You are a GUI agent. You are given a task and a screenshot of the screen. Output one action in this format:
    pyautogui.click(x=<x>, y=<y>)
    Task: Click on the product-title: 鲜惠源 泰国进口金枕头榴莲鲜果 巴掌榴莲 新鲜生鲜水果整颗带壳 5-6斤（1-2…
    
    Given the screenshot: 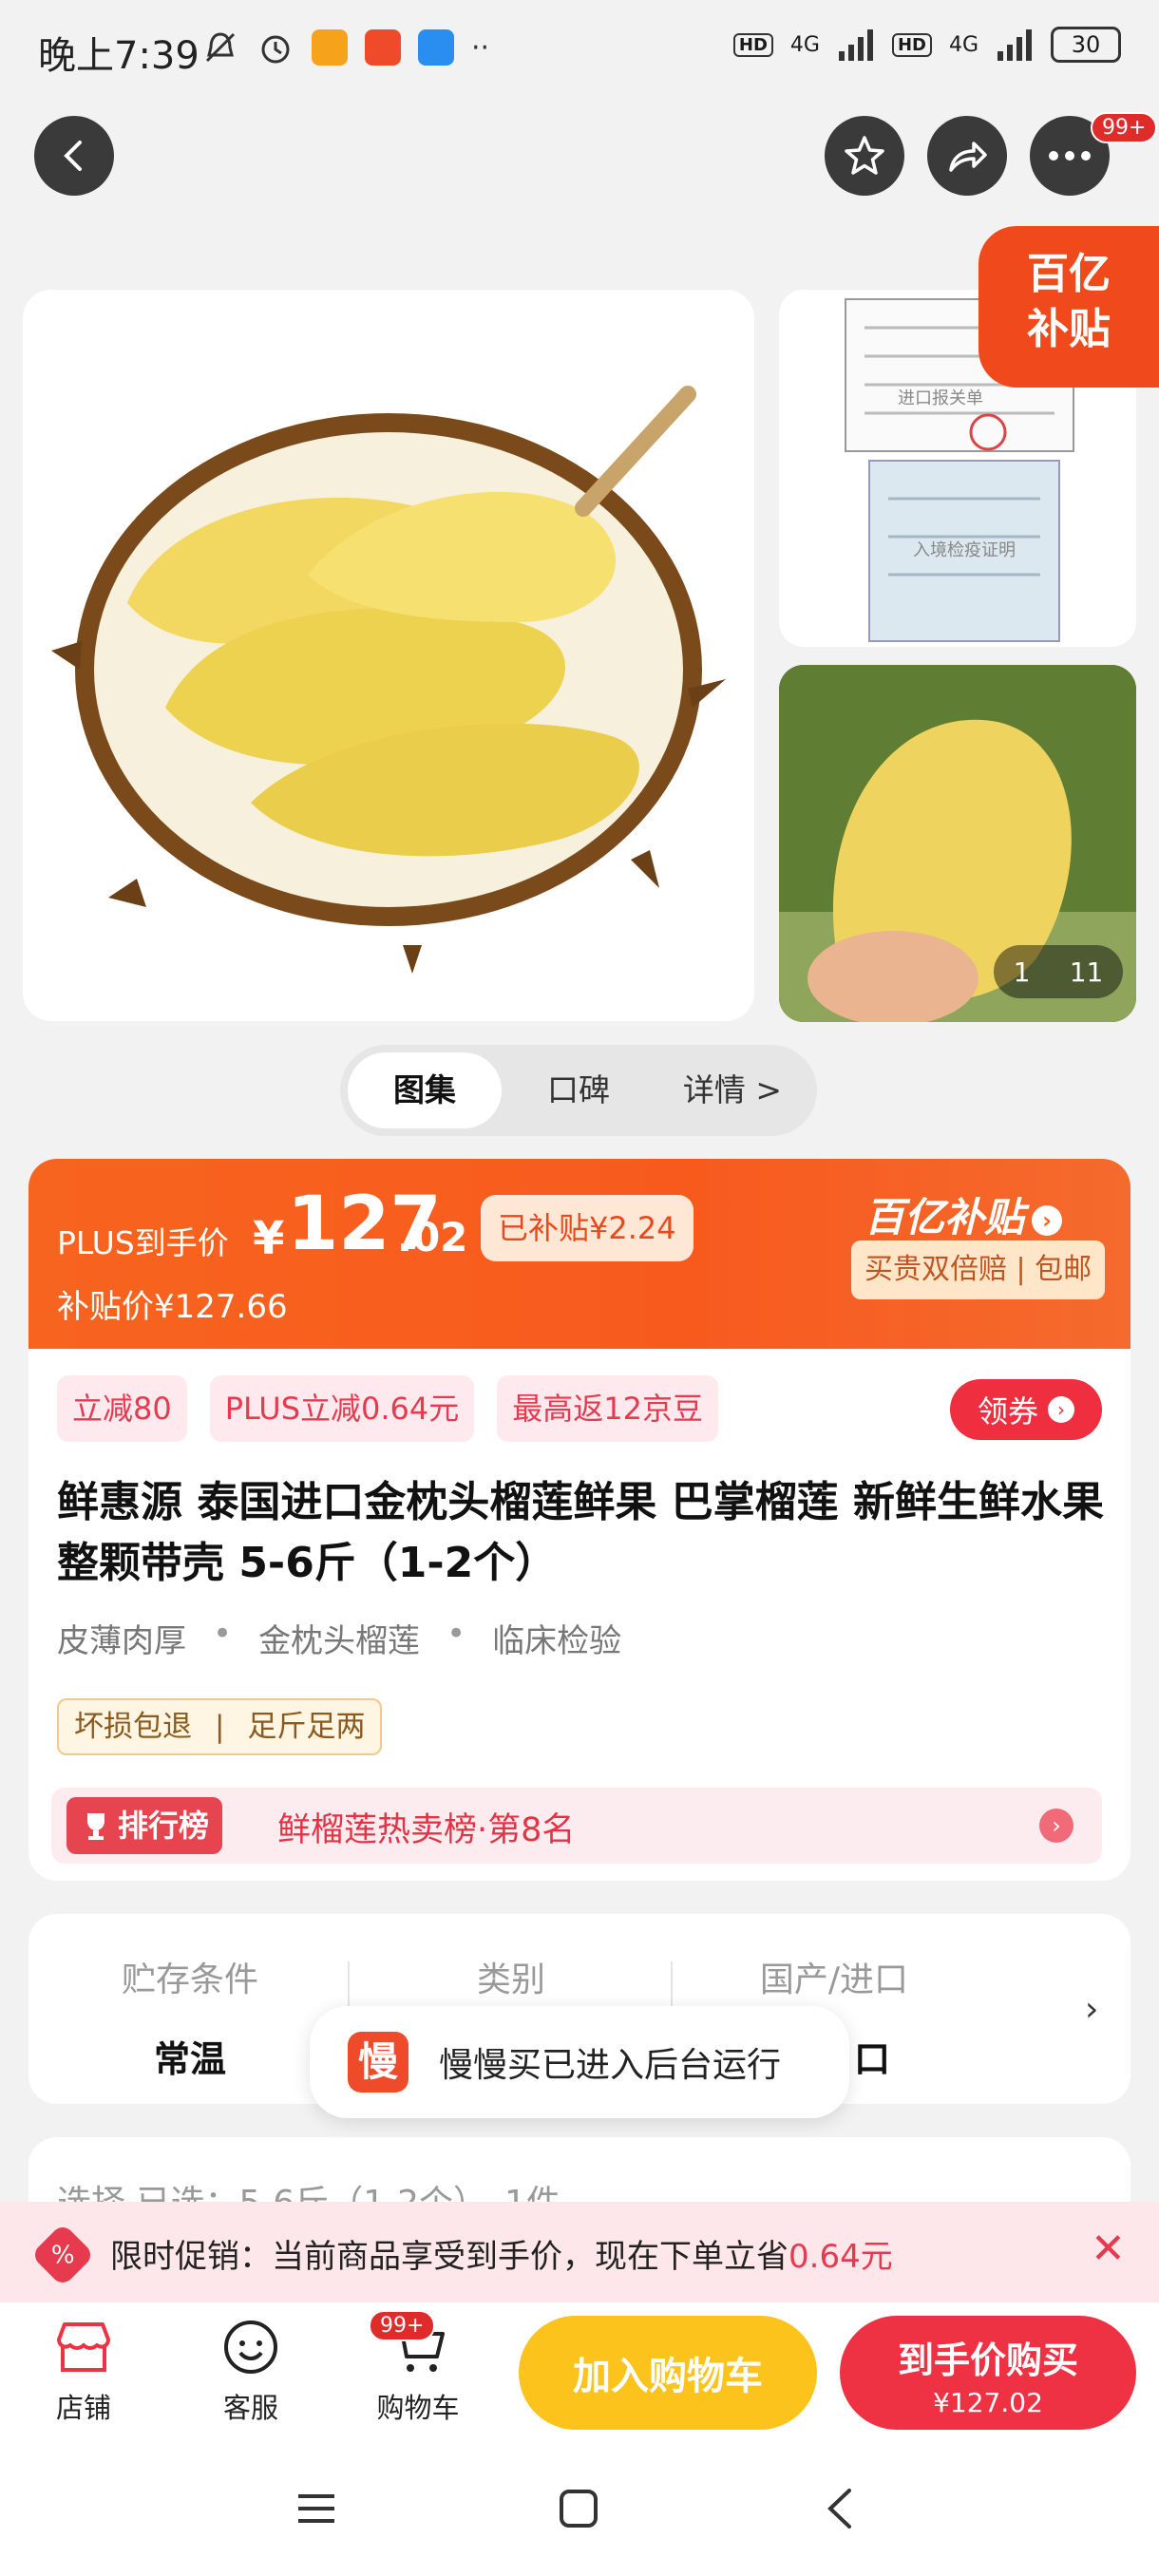 What is the action you would take?
    pyautogui.click(x=580, y=1532)
    